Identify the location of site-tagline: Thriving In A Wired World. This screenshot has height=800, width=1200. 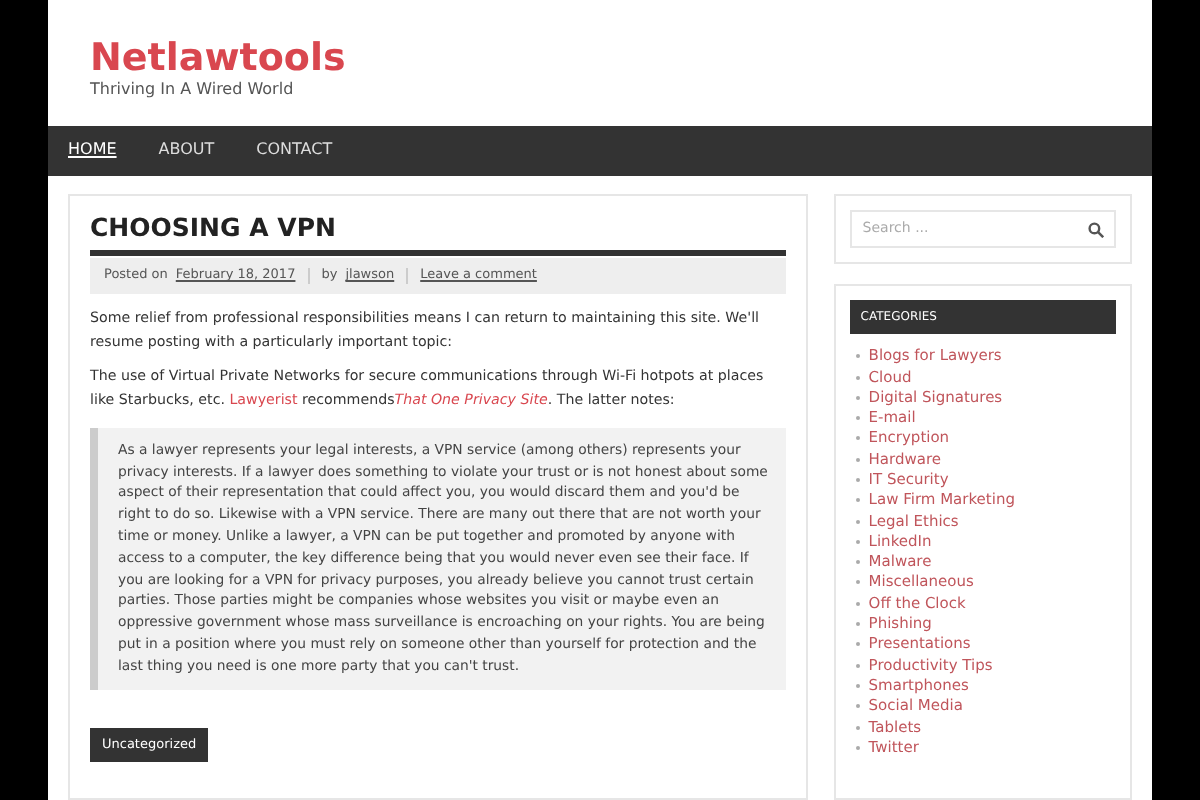
(193, 90).